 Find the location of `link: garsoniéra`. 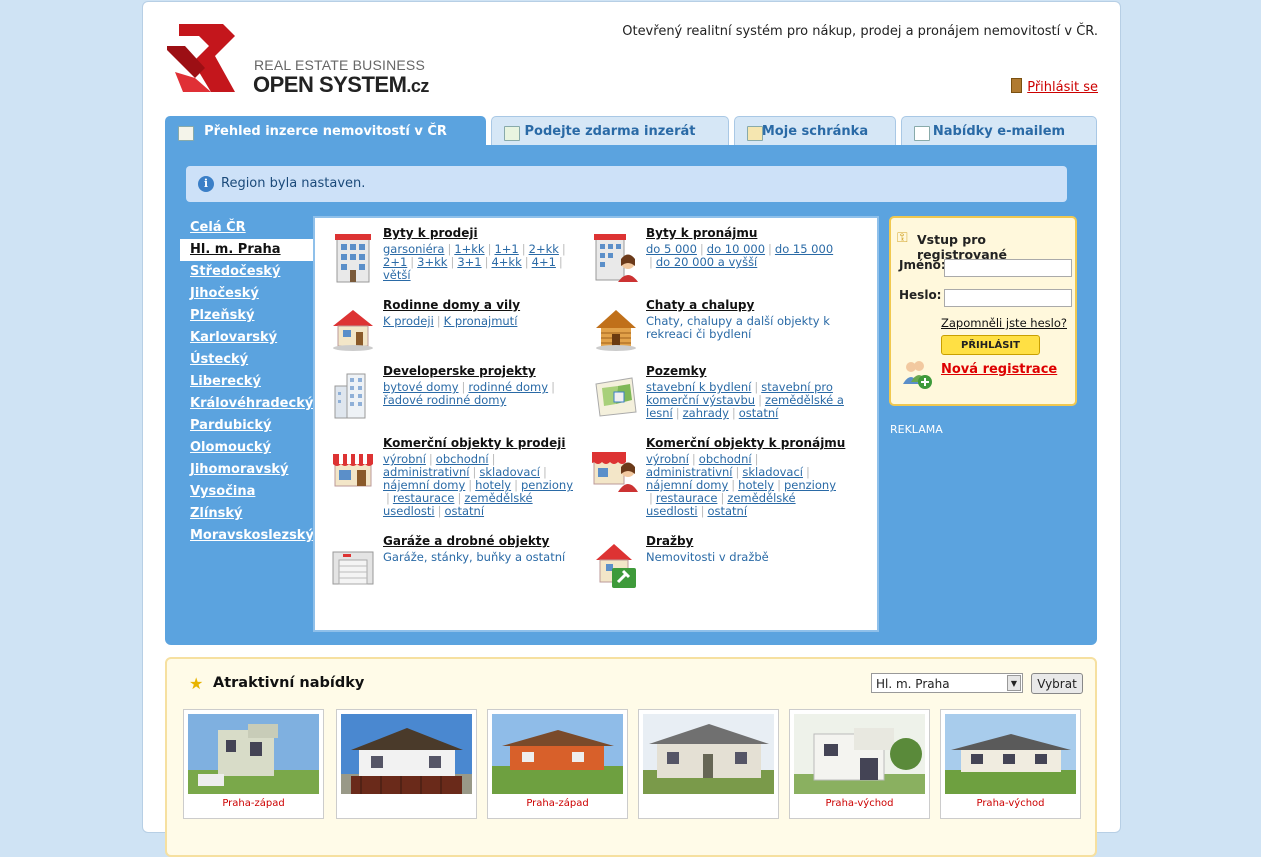

link: garsoniéra is located at coordinates (413, 249).